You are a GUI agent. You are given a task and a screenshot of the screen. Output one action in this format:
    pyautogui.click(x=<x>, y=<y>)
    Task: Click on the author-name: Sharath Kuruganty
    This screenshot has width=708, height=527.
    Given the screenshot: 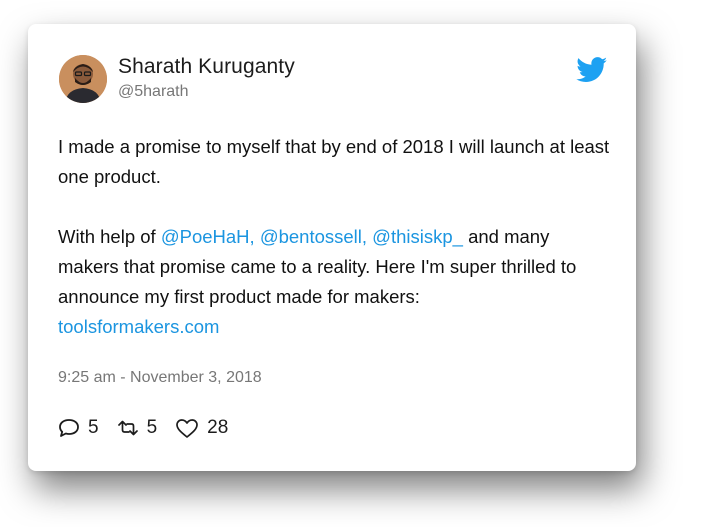 What is the action you would take?
    pyautogui.click(x=206, y=67)
    